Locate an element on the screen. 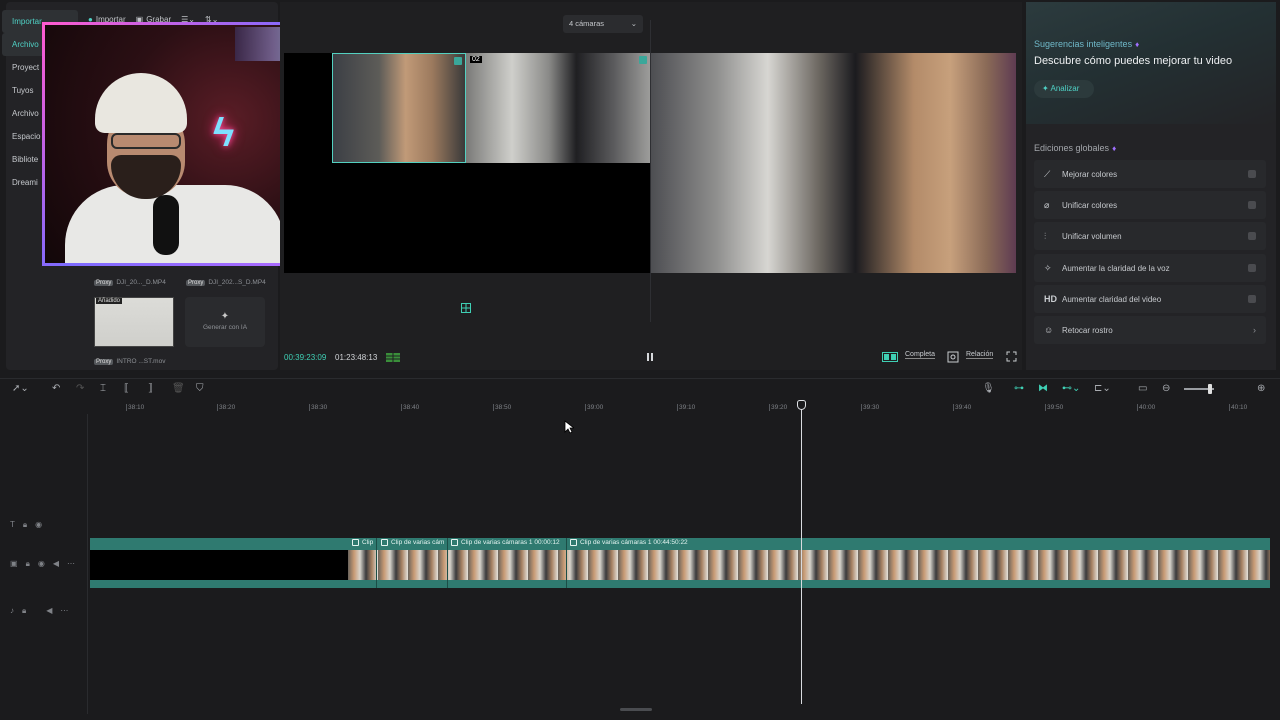  unify-volume-label: Unificar volumen is located at coordinates (1092, 236).